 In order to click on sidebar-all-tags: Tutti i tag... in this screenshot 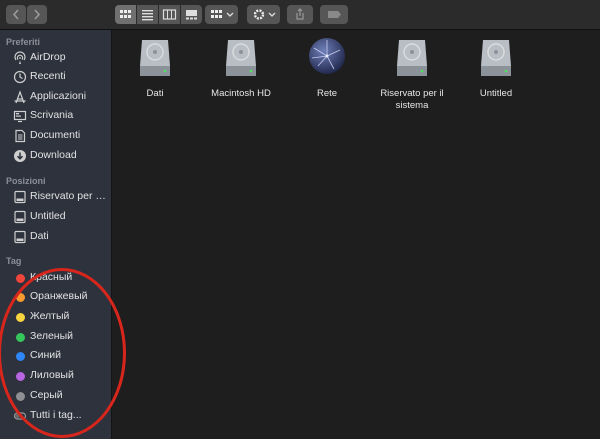, I will do `click(55, 416)`.